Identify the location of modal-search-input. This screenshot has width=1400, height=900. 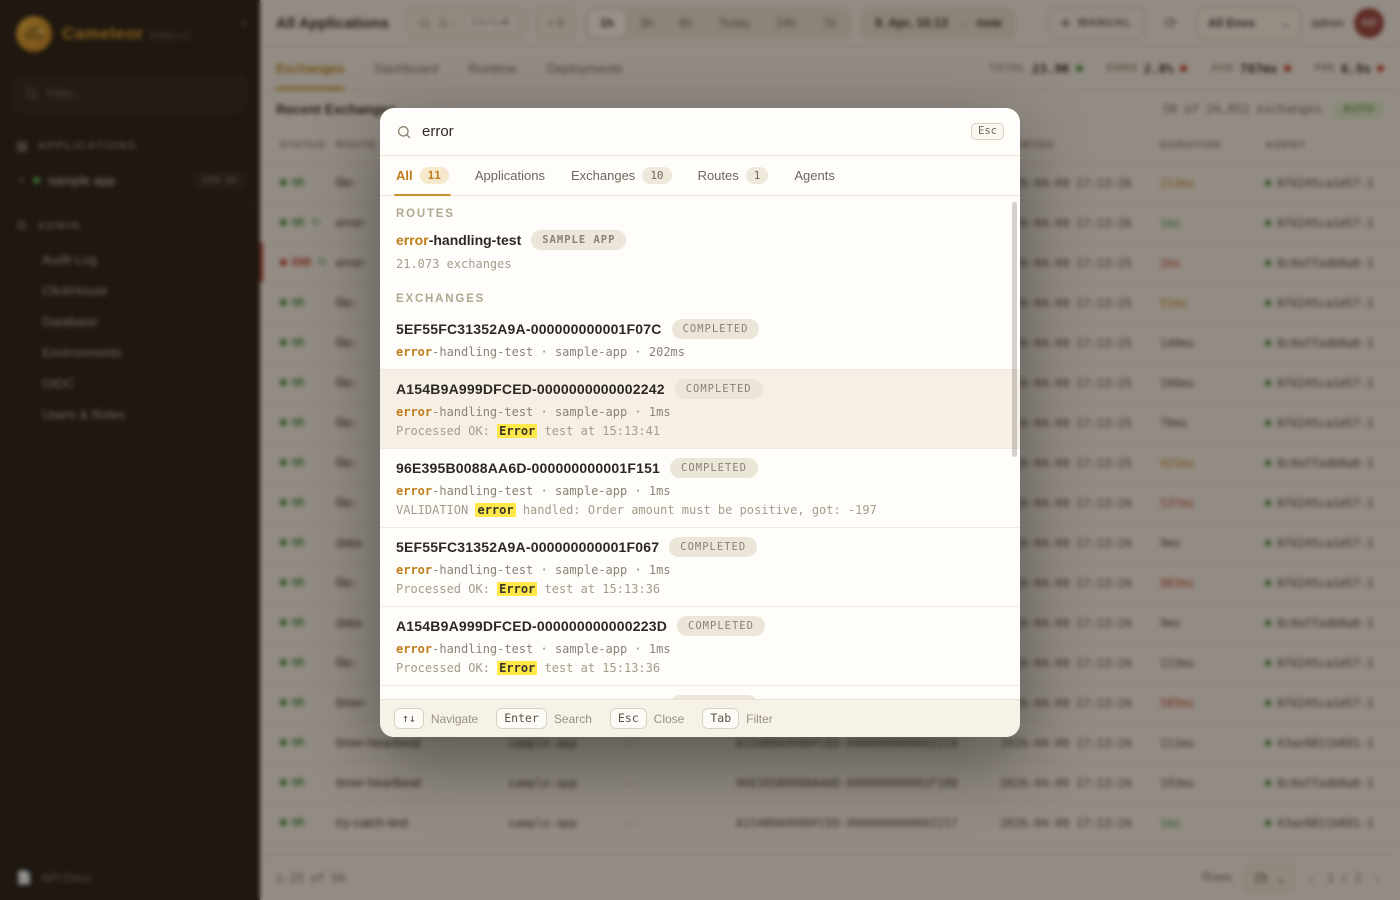
(692, 131).